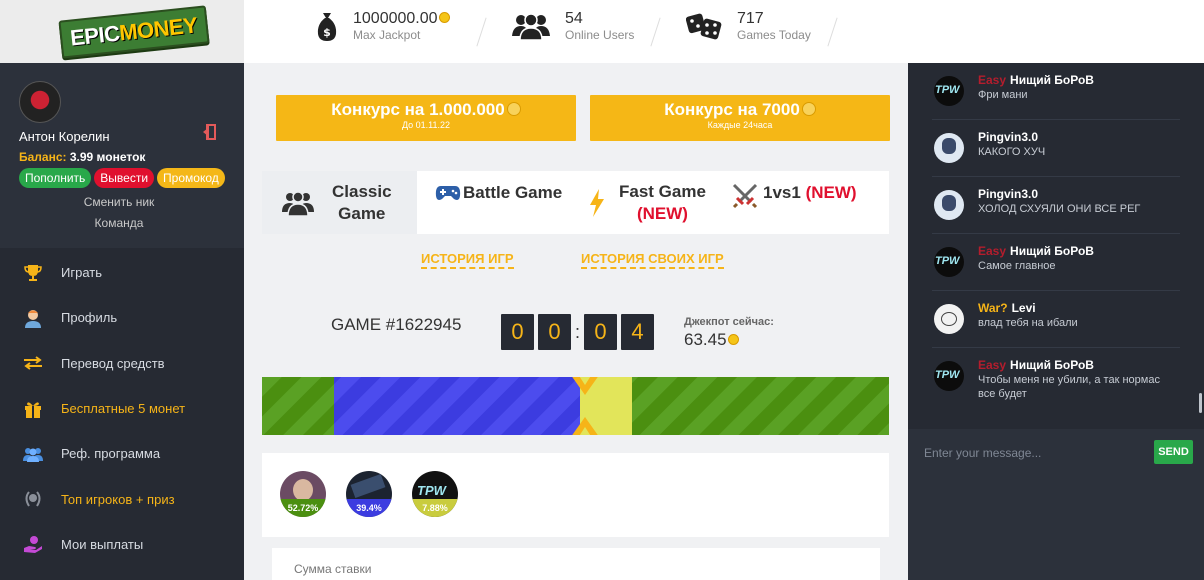 The image size is (1204, 580). I want to click on avatar, so click(40, 102).